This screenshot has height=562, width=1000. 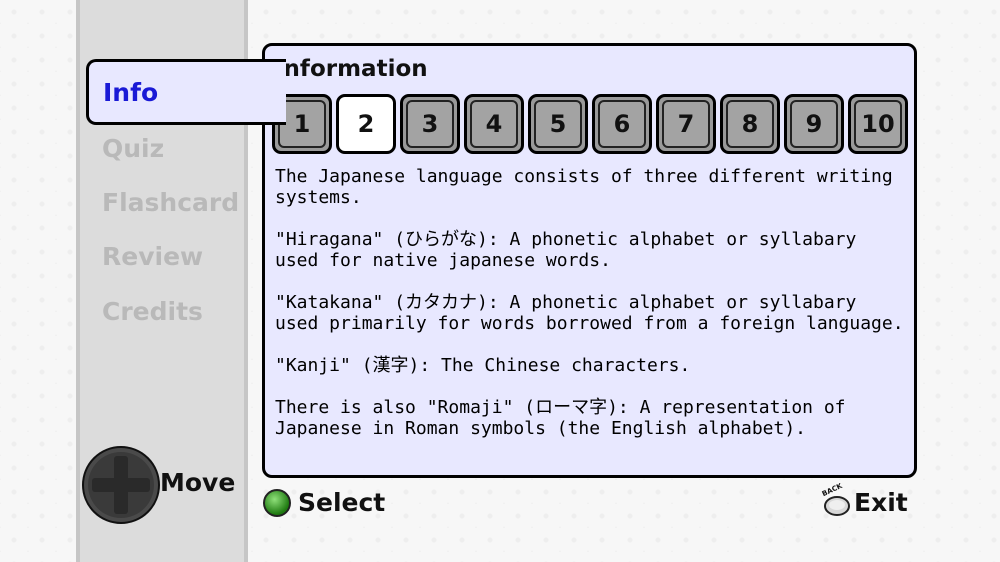 I want to click on info-paragraph: "Kanji" (漢字): The Chinese characters., so click(x=483, y=365).